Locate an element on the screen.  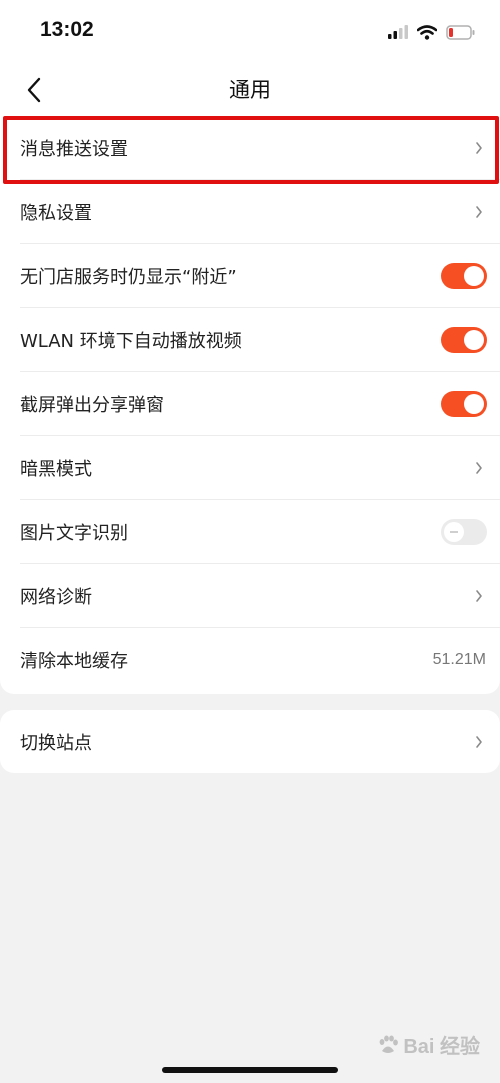
home-indicator is located at coordinates (250, 1070).